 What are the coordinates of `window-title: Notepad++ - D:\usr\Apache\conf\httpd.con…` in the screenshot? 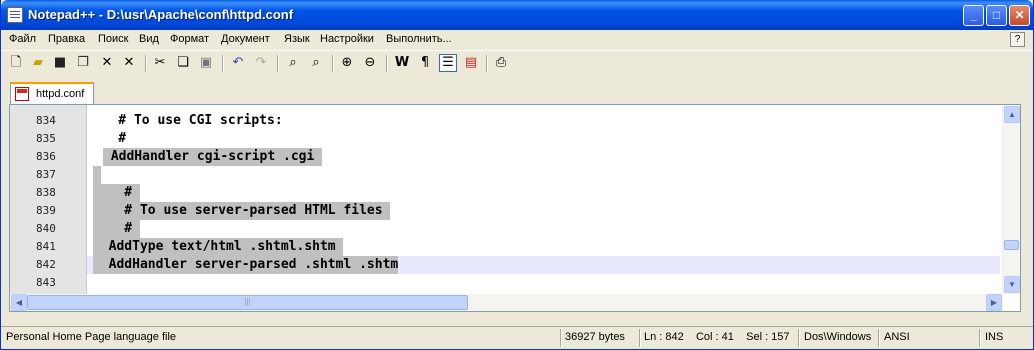 It's located at (161, 14).